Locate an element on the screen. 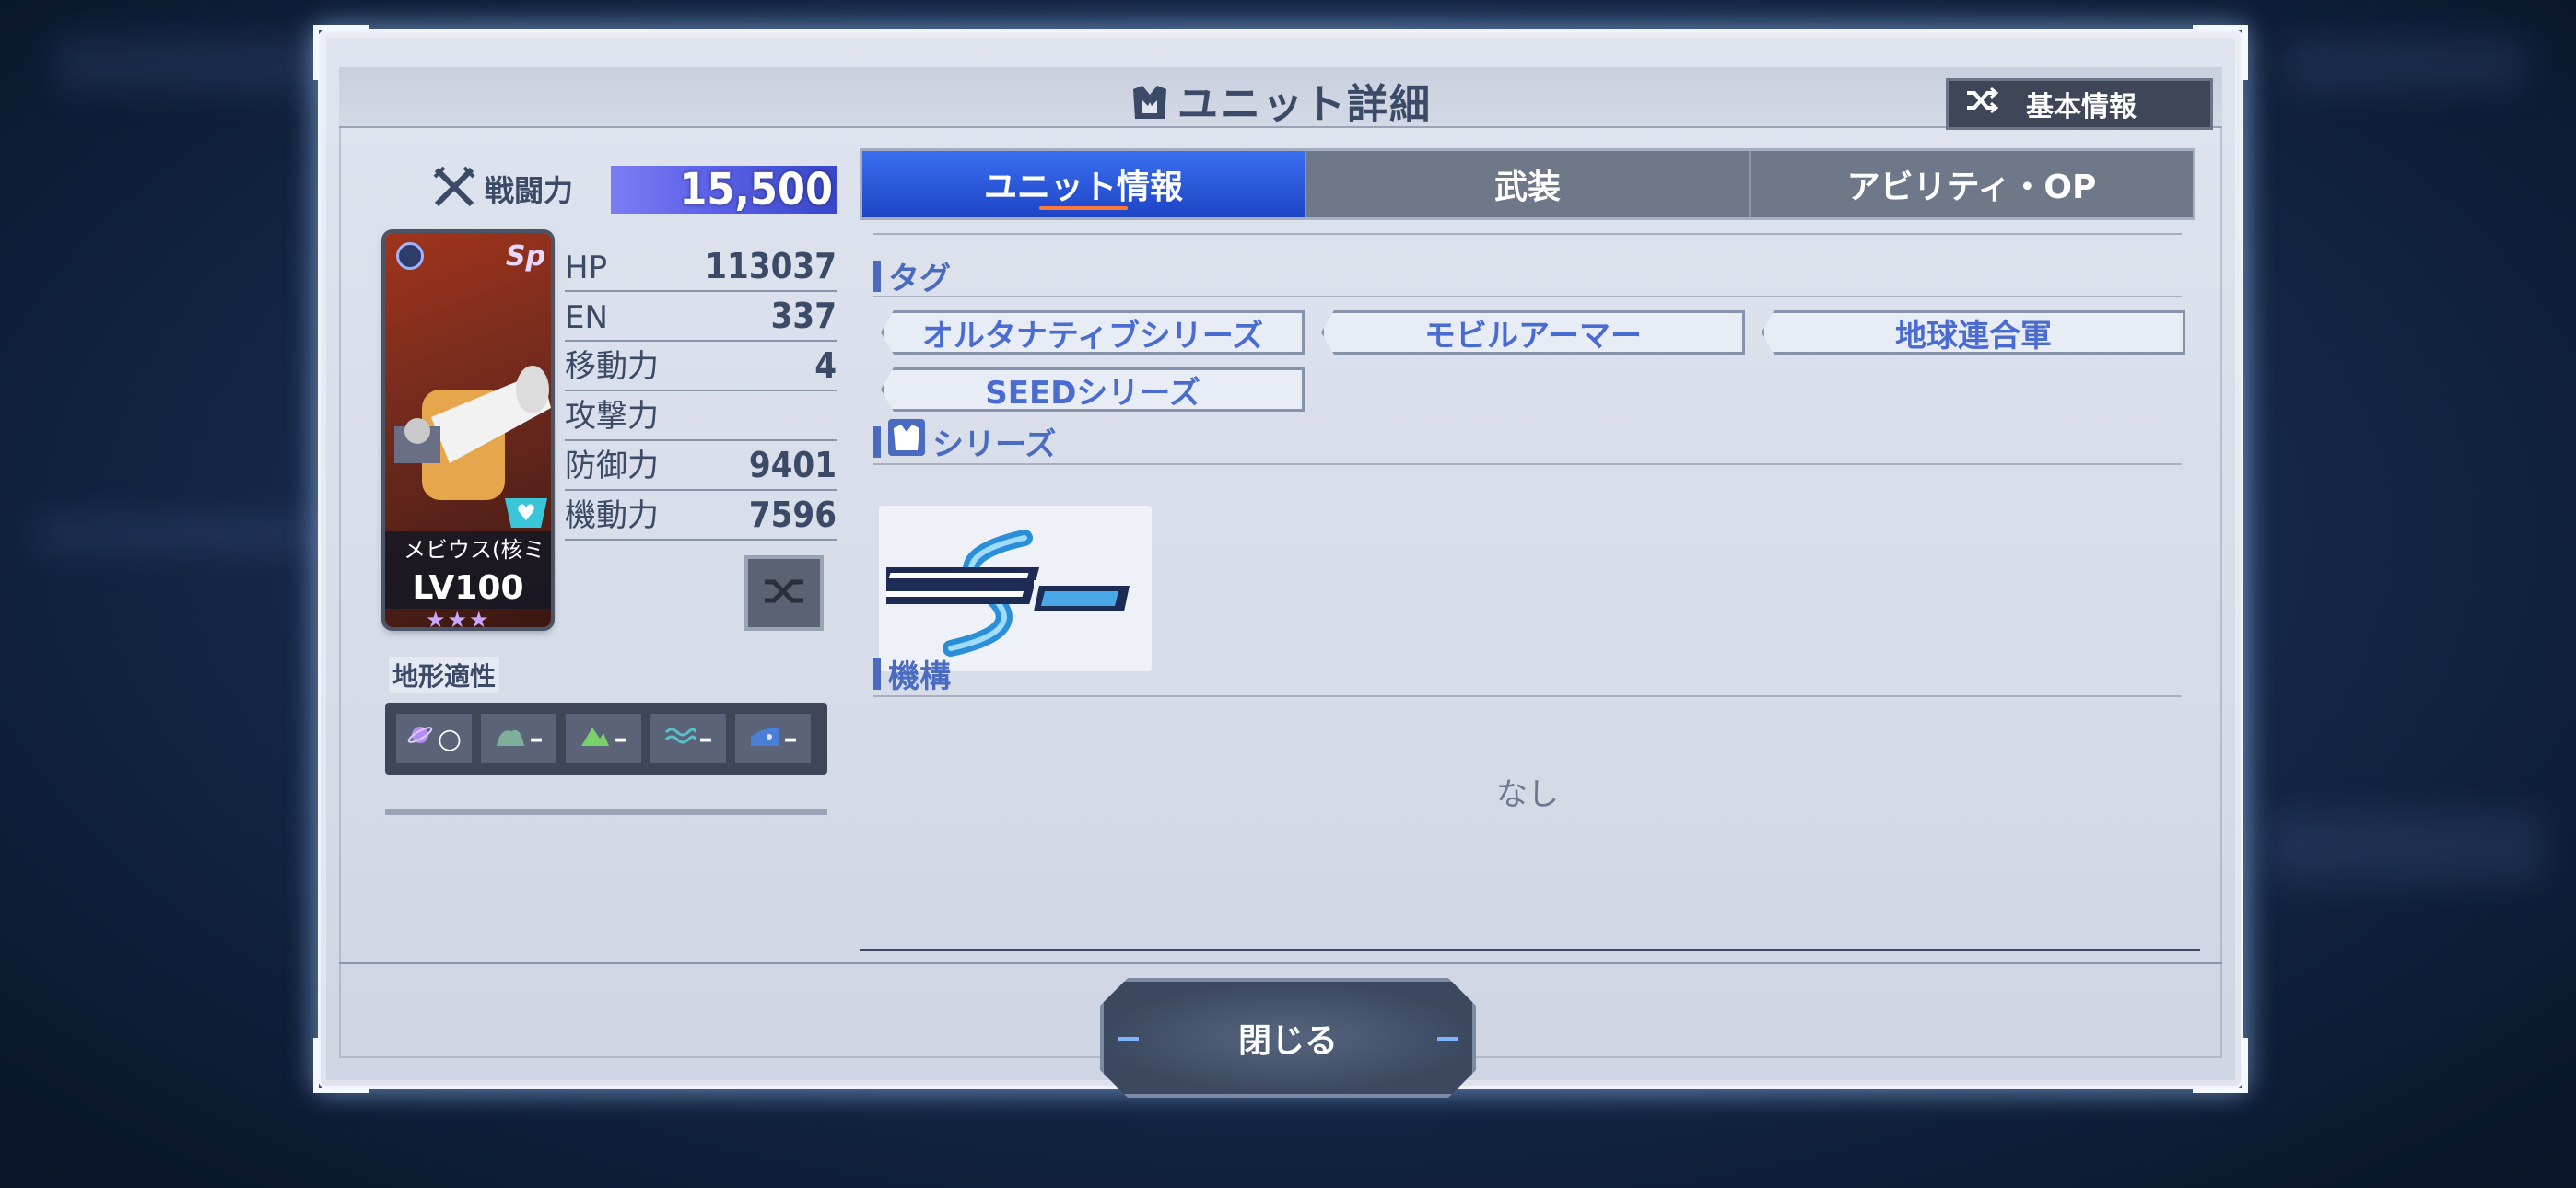  mechanism-section-title: 機構 is located at coordinates (1527, 673).